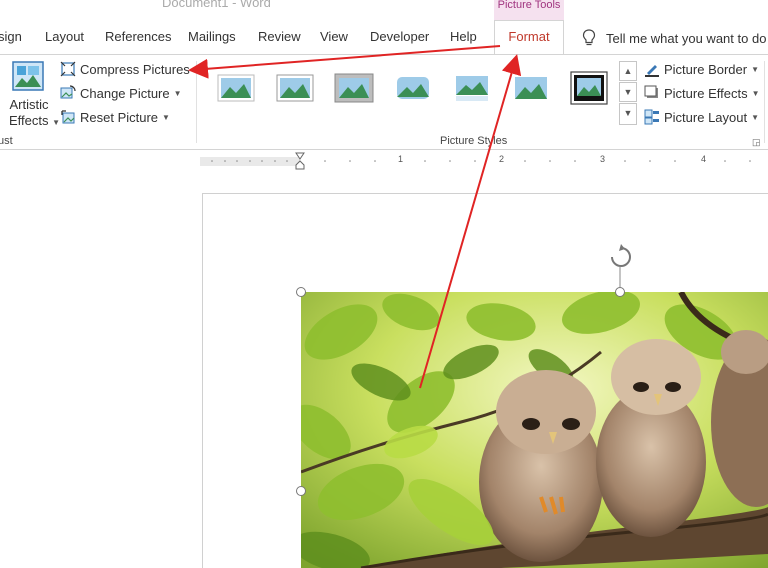 This screenshot has height=568, width=768. What do you see at coordinates (138, 36) in the screenshot?
I see `tab-references: References` at bounding box center [138, 36].